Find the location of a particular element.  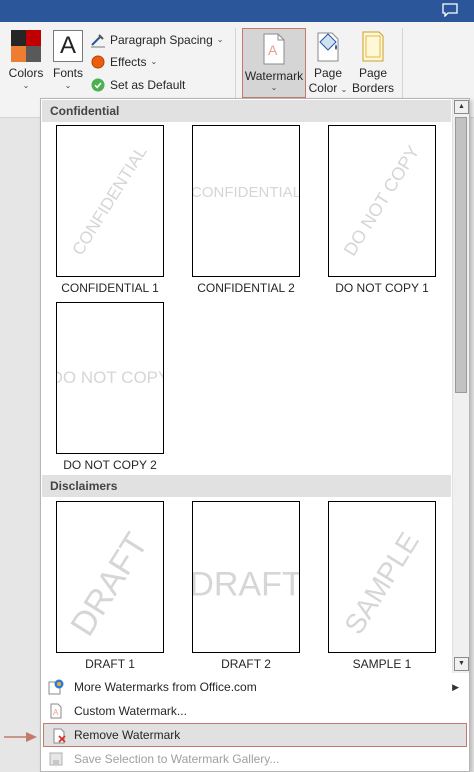

watermark-icon: A is located at coordinates (274, 49).